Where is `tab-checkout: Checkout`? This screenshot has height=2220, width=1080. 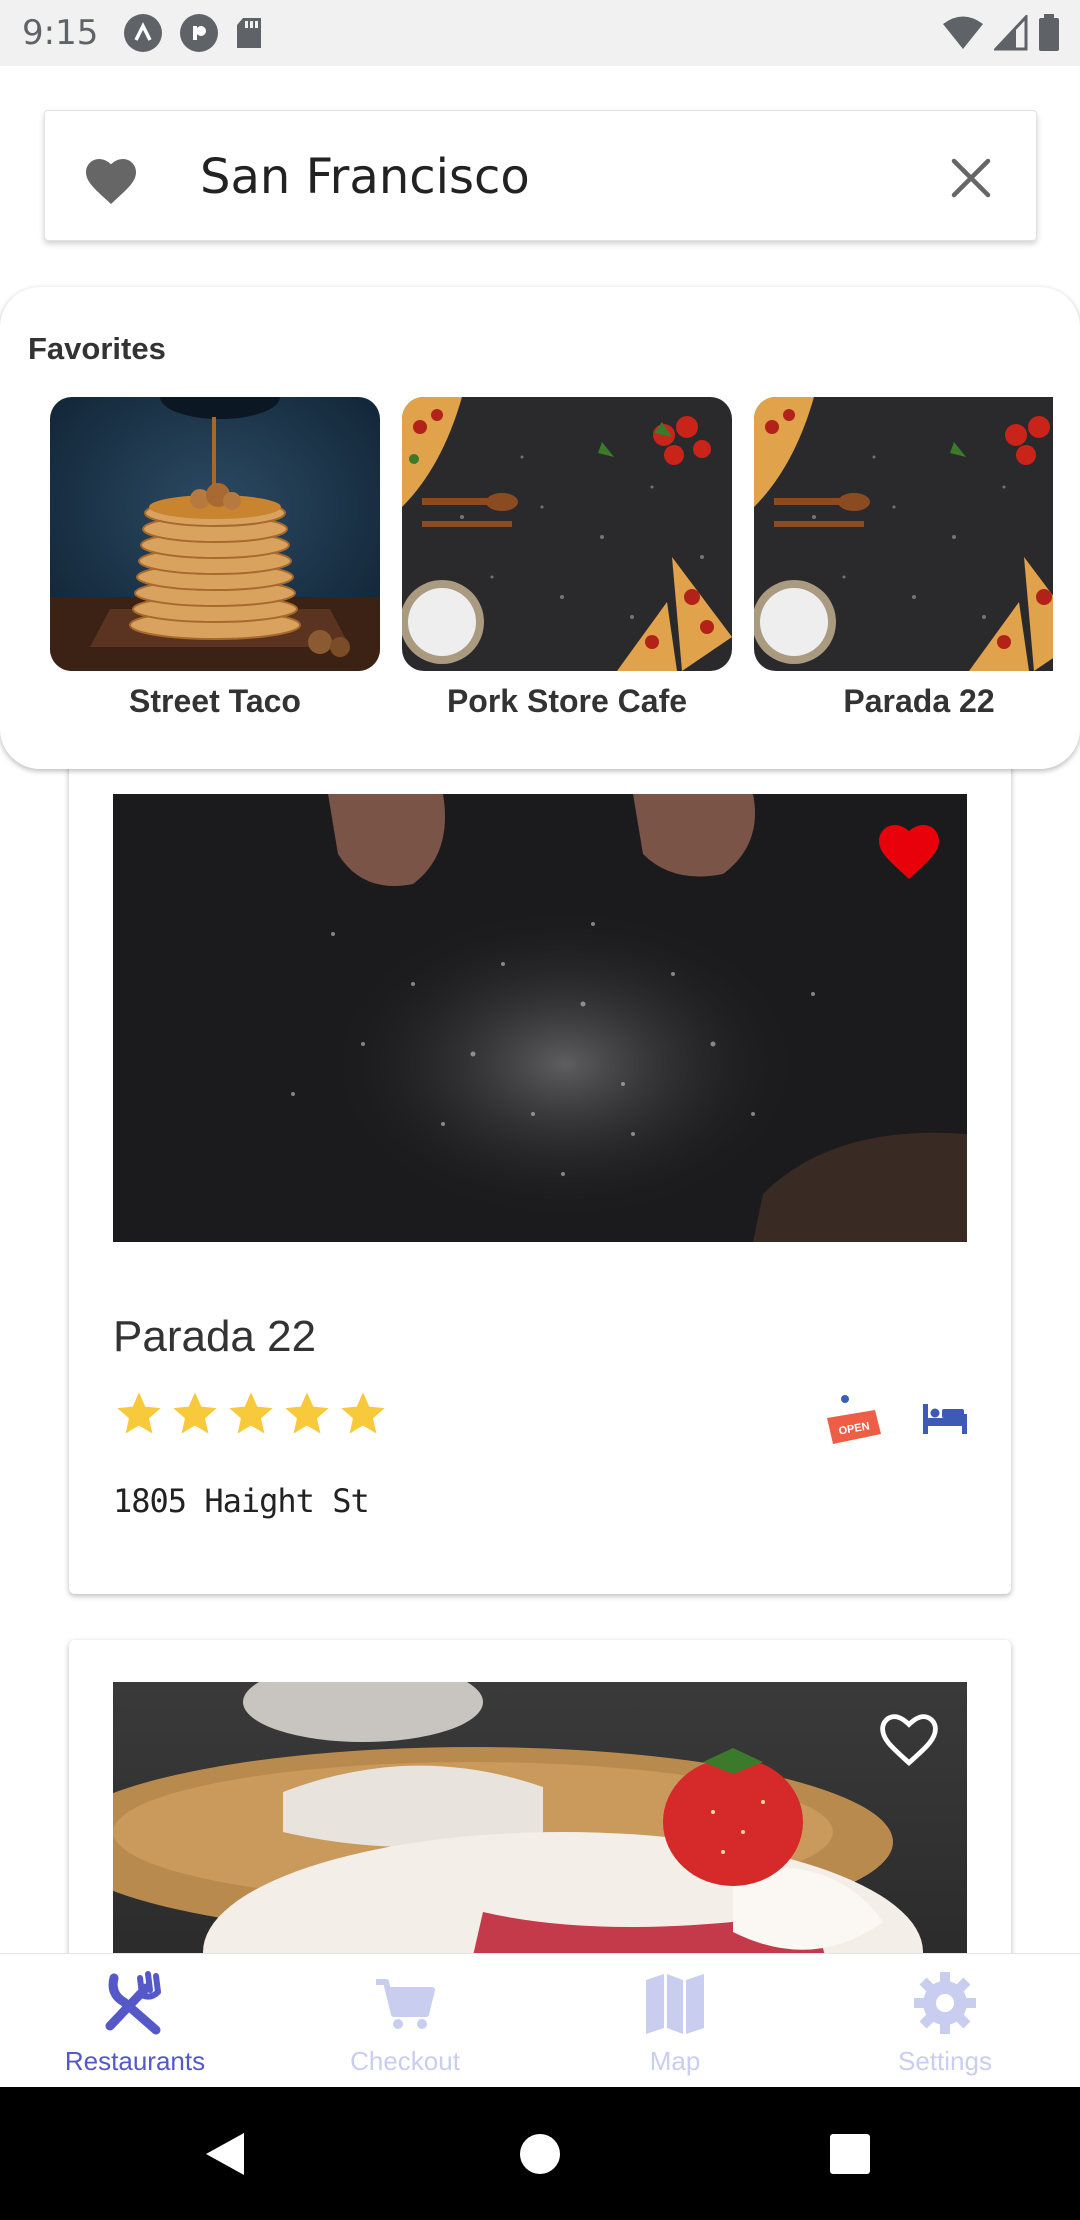 tab-checkout: Checkout is located at coordinates (405, 2020).